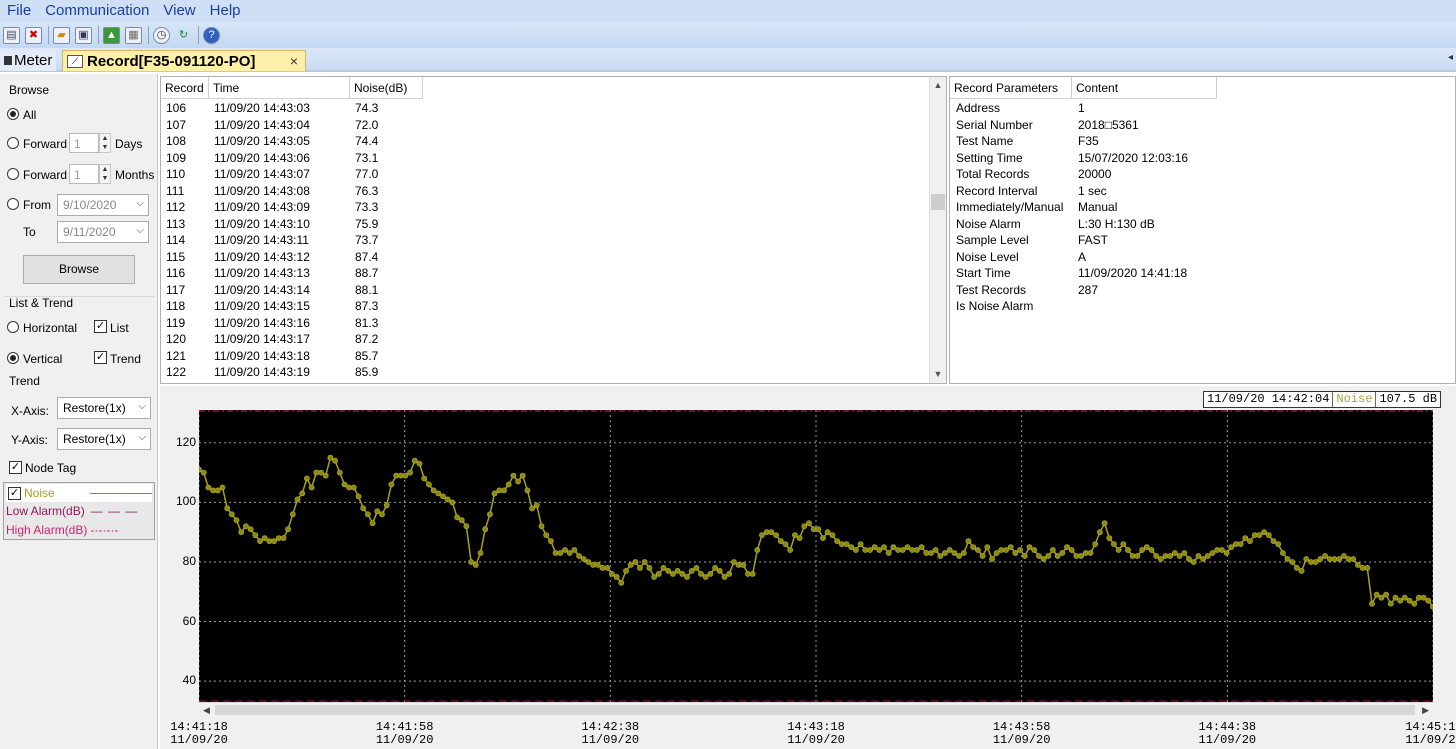 Image resolution: width=1456 pixels, height=749 pixels. What do you see at coordinates (279, 88) in the screenshot?
I see `column-header-time: Time` at bounding box center [279, 88].